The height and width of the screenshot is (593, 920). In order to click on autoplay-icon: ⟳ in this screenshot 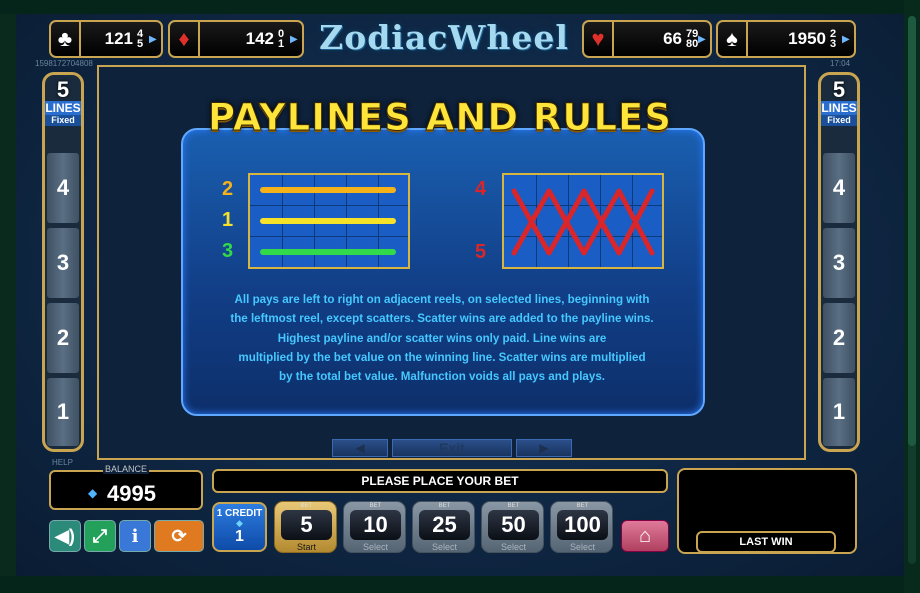, I will do `click(179, 535)`.